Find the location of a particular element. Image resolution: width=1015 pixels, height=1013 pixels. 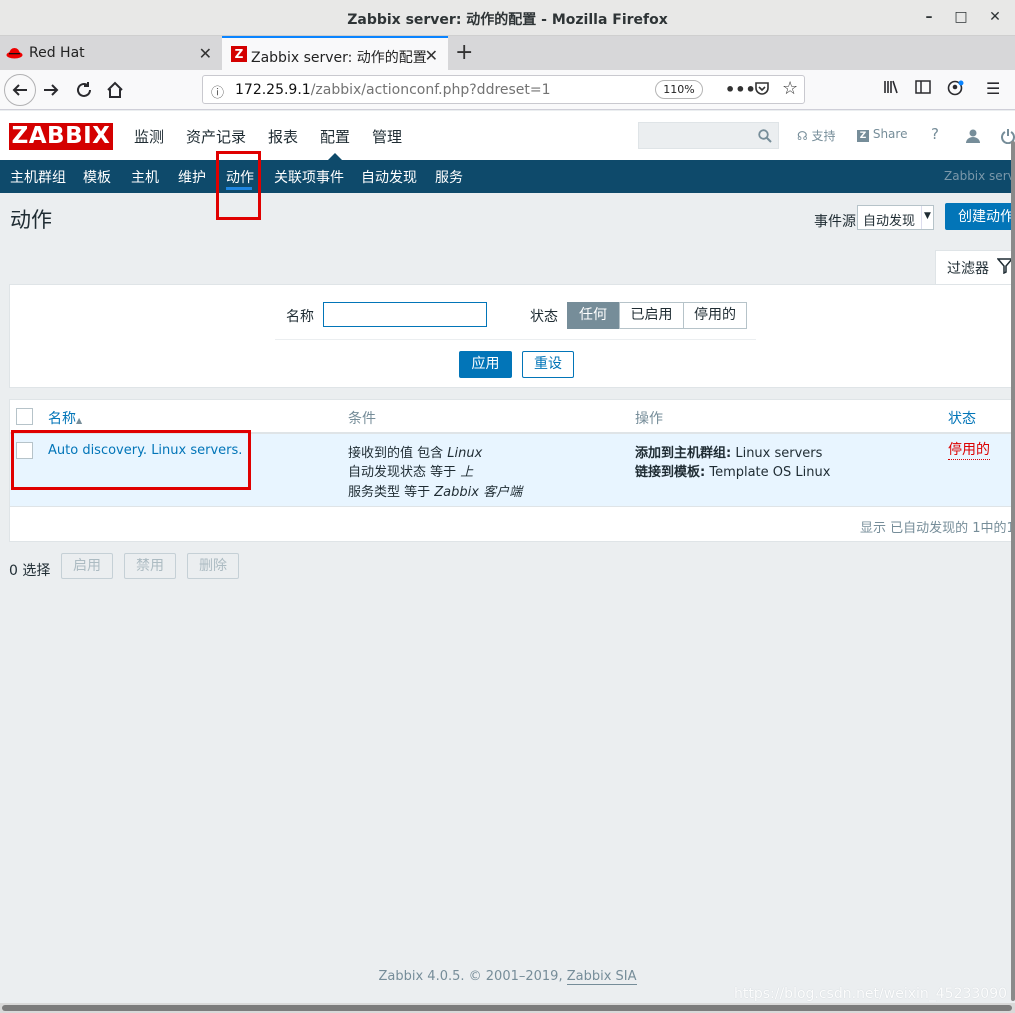

zabbix-logo: ZABBIX is located at coordinates (61, 136).